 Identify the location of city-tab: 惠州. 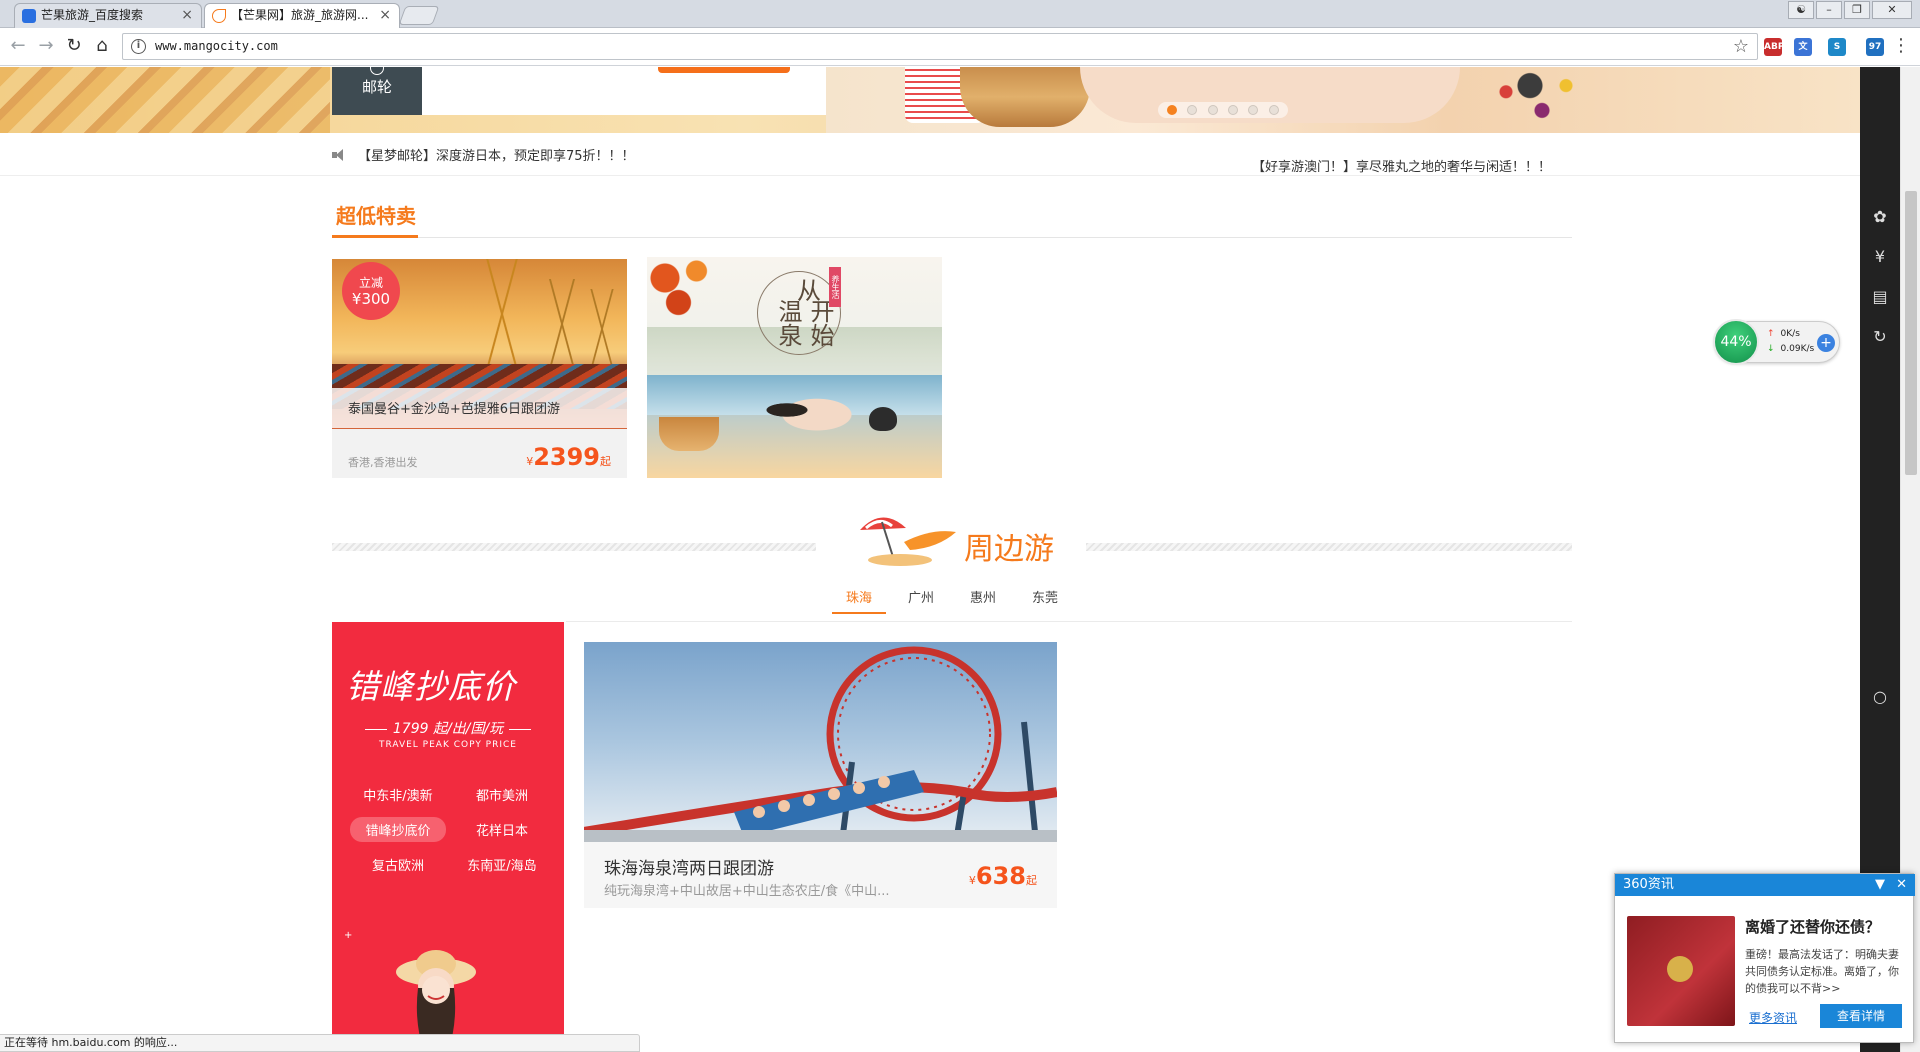
(983, 600).